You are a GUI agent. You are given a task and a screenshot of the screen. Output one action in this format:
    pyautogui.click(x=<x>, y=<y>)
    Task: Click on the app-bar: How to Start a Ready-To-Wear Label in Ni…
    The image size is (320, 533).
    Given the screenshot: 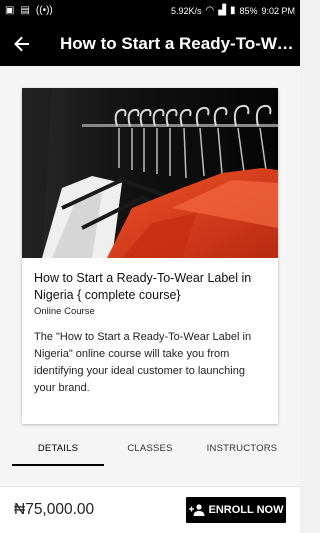 What is the action you would take?
    pyautogui.click(x=150, y=44)
    